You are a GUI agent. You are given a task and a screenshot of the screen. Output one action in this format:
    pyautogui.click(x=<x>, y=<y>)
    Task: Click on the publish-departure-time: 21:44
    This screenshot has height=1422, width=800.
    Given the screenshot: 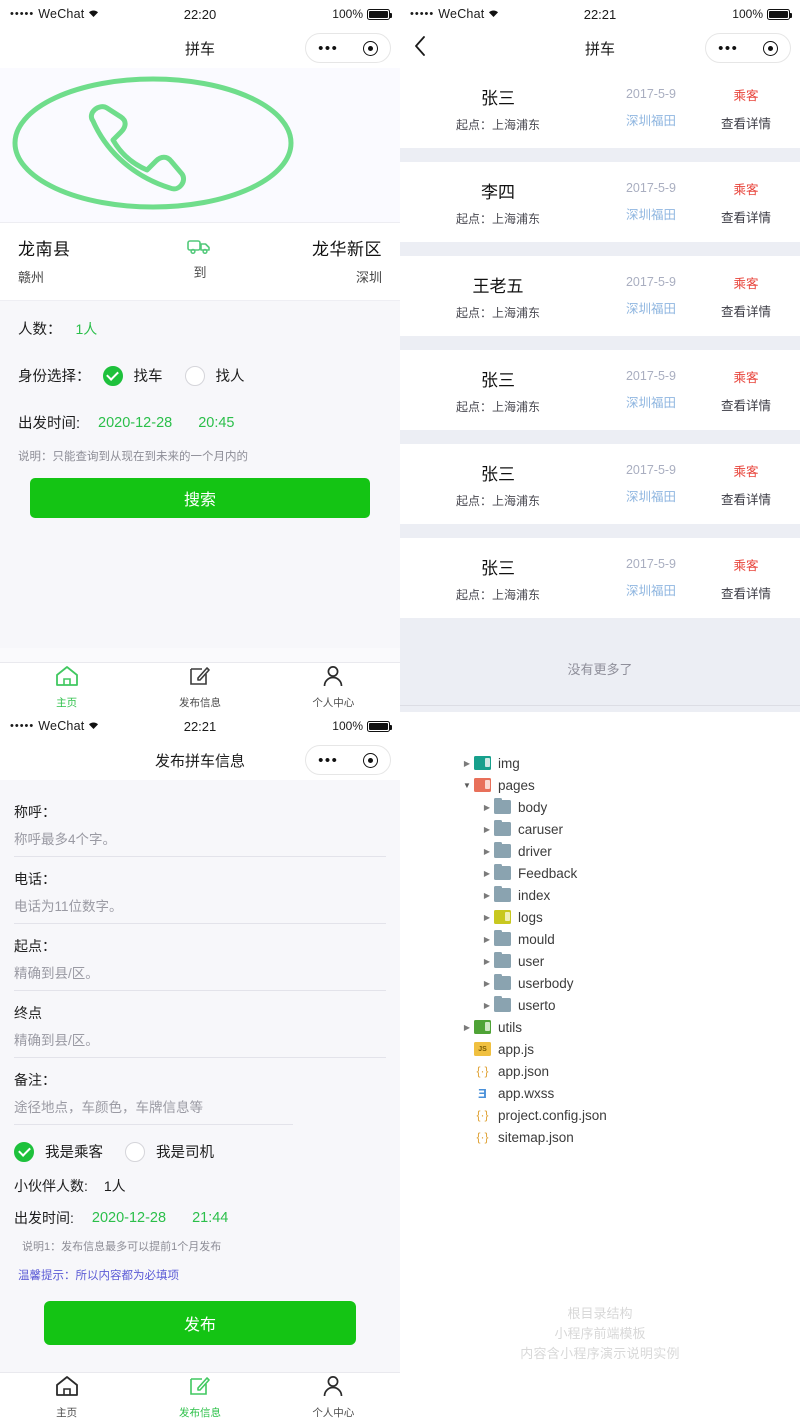 What is the action you would take?
    pyautogui.click(x=210, y=1218)
    